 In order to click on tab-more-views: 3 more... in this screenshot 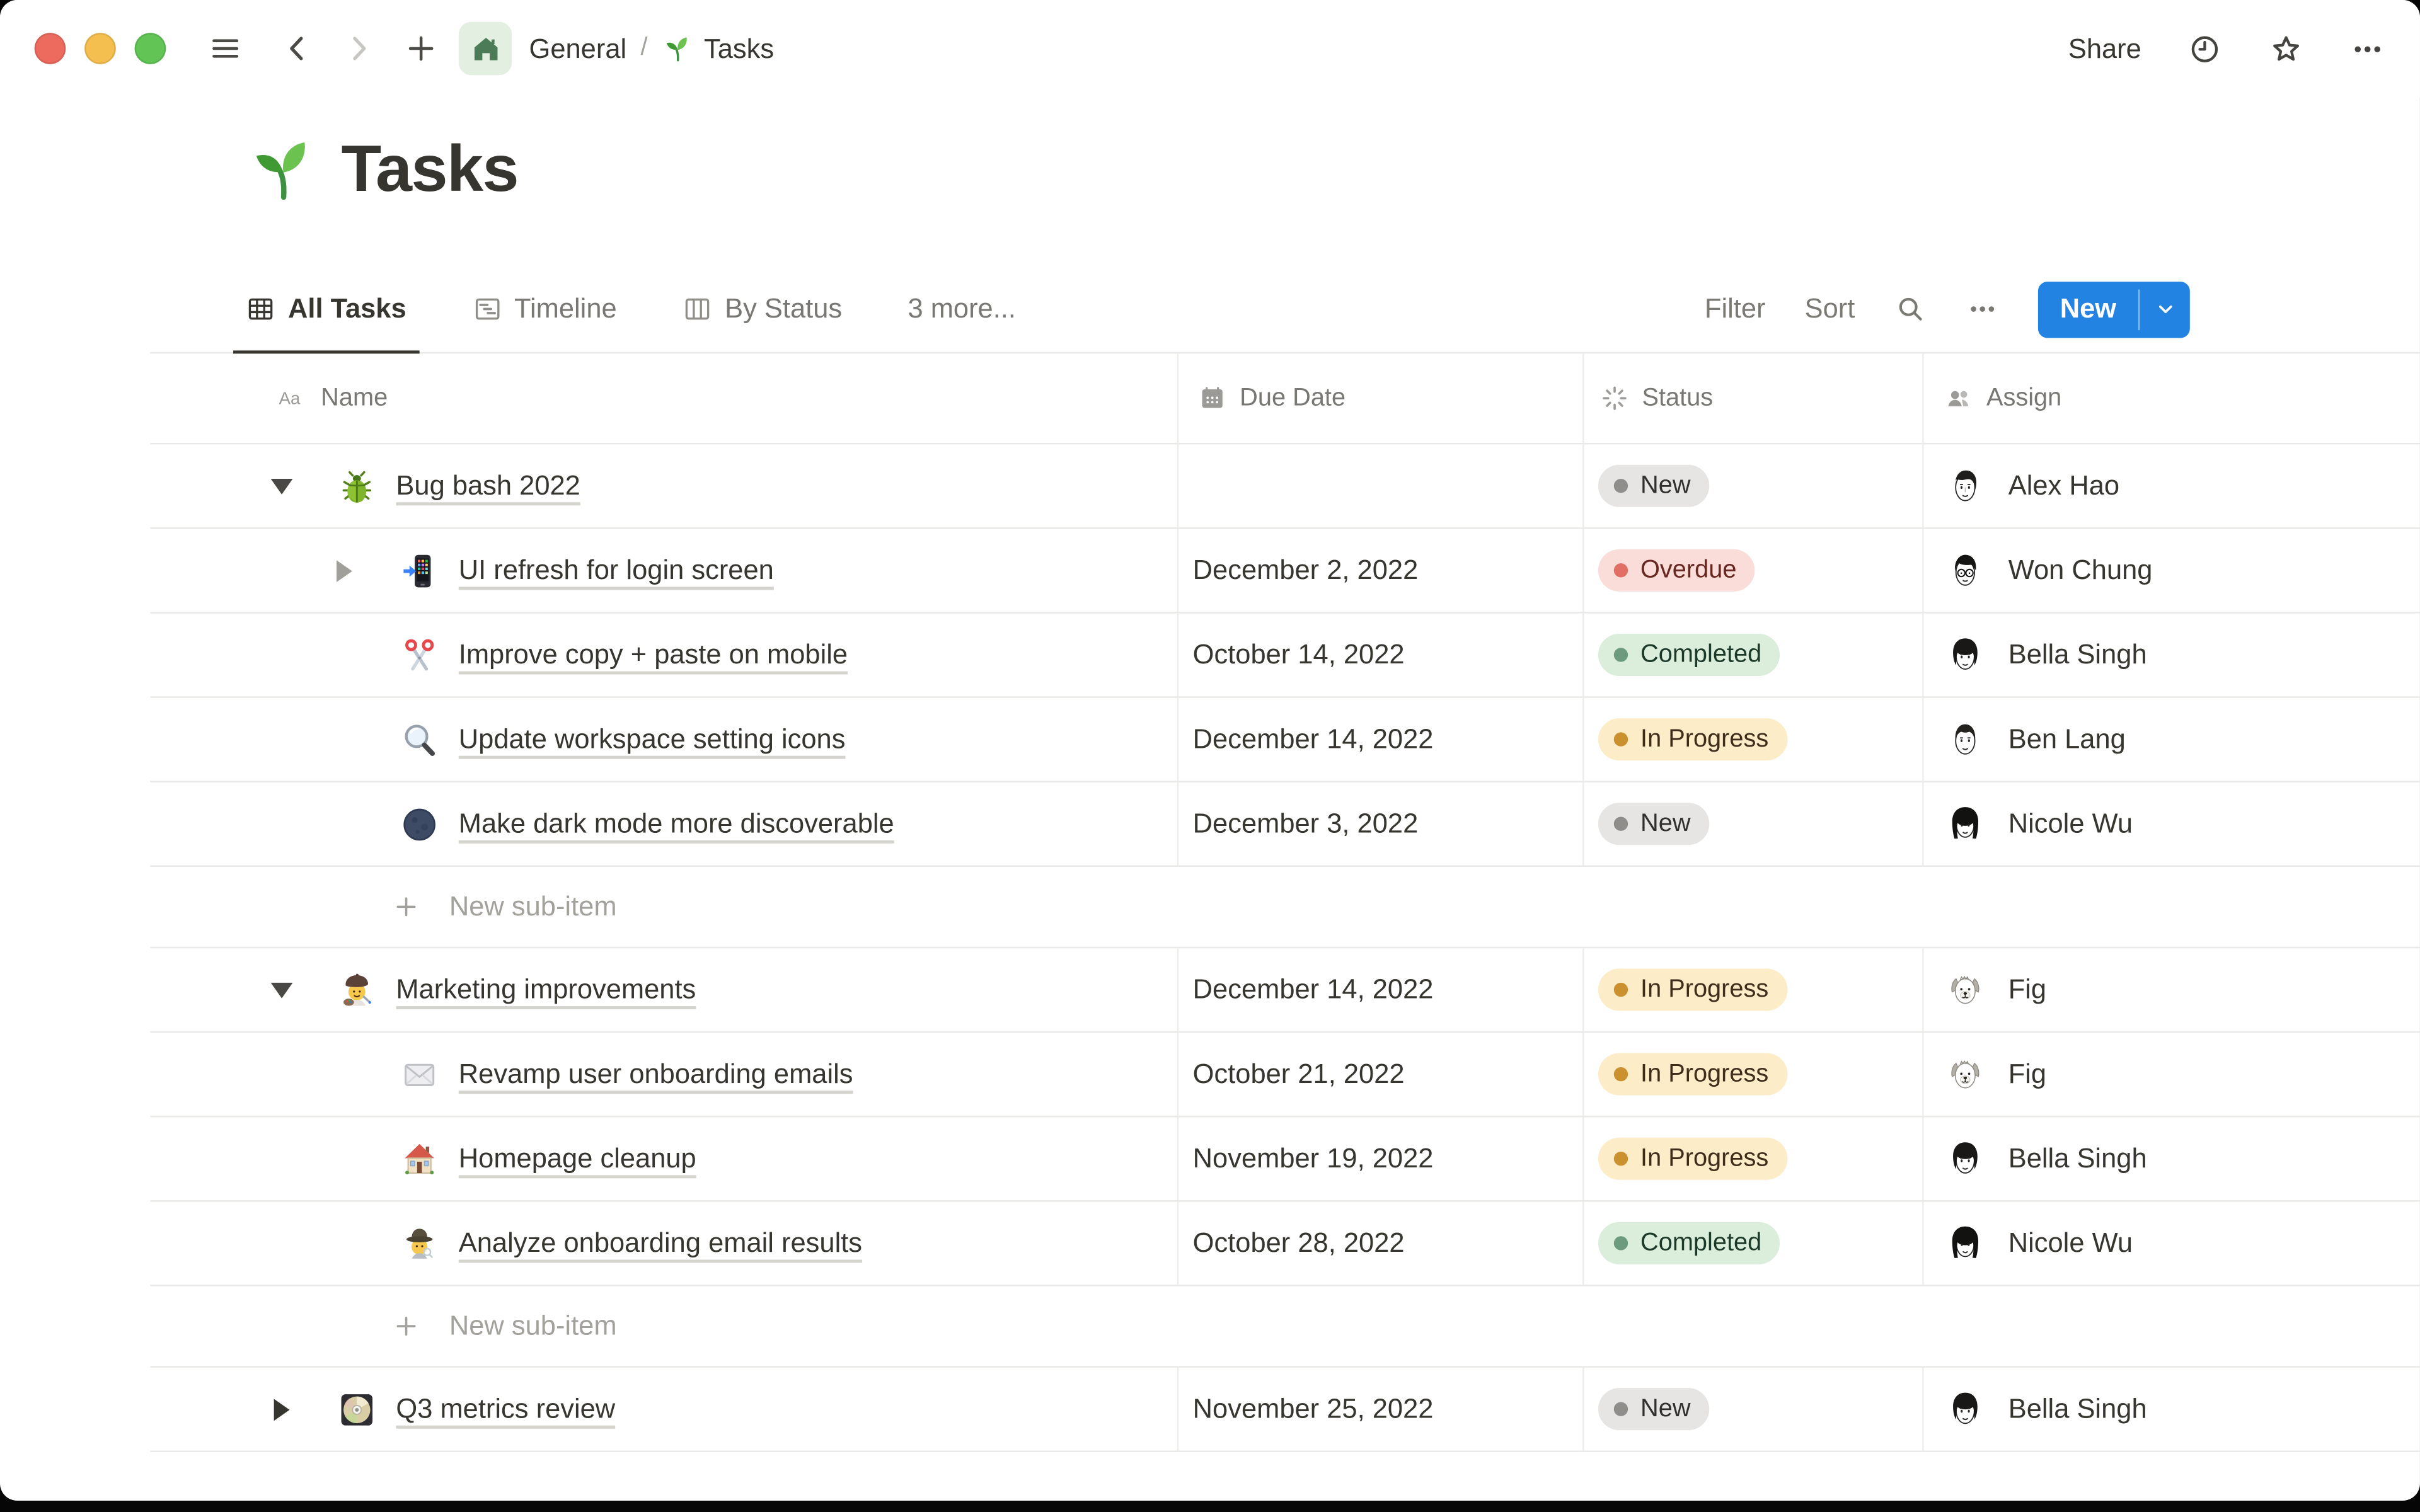, I will do `click(962, 309)`.